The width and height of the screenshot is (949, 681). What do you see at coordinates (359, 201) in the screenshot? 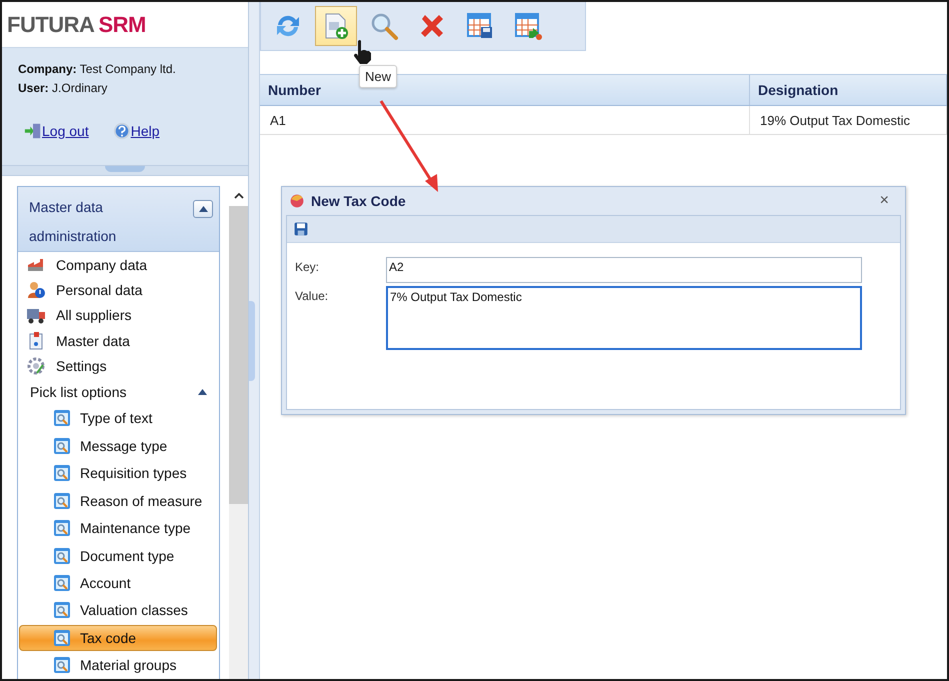
I see `dialog-title: New Tax Code` at bounding box center [359, 201].